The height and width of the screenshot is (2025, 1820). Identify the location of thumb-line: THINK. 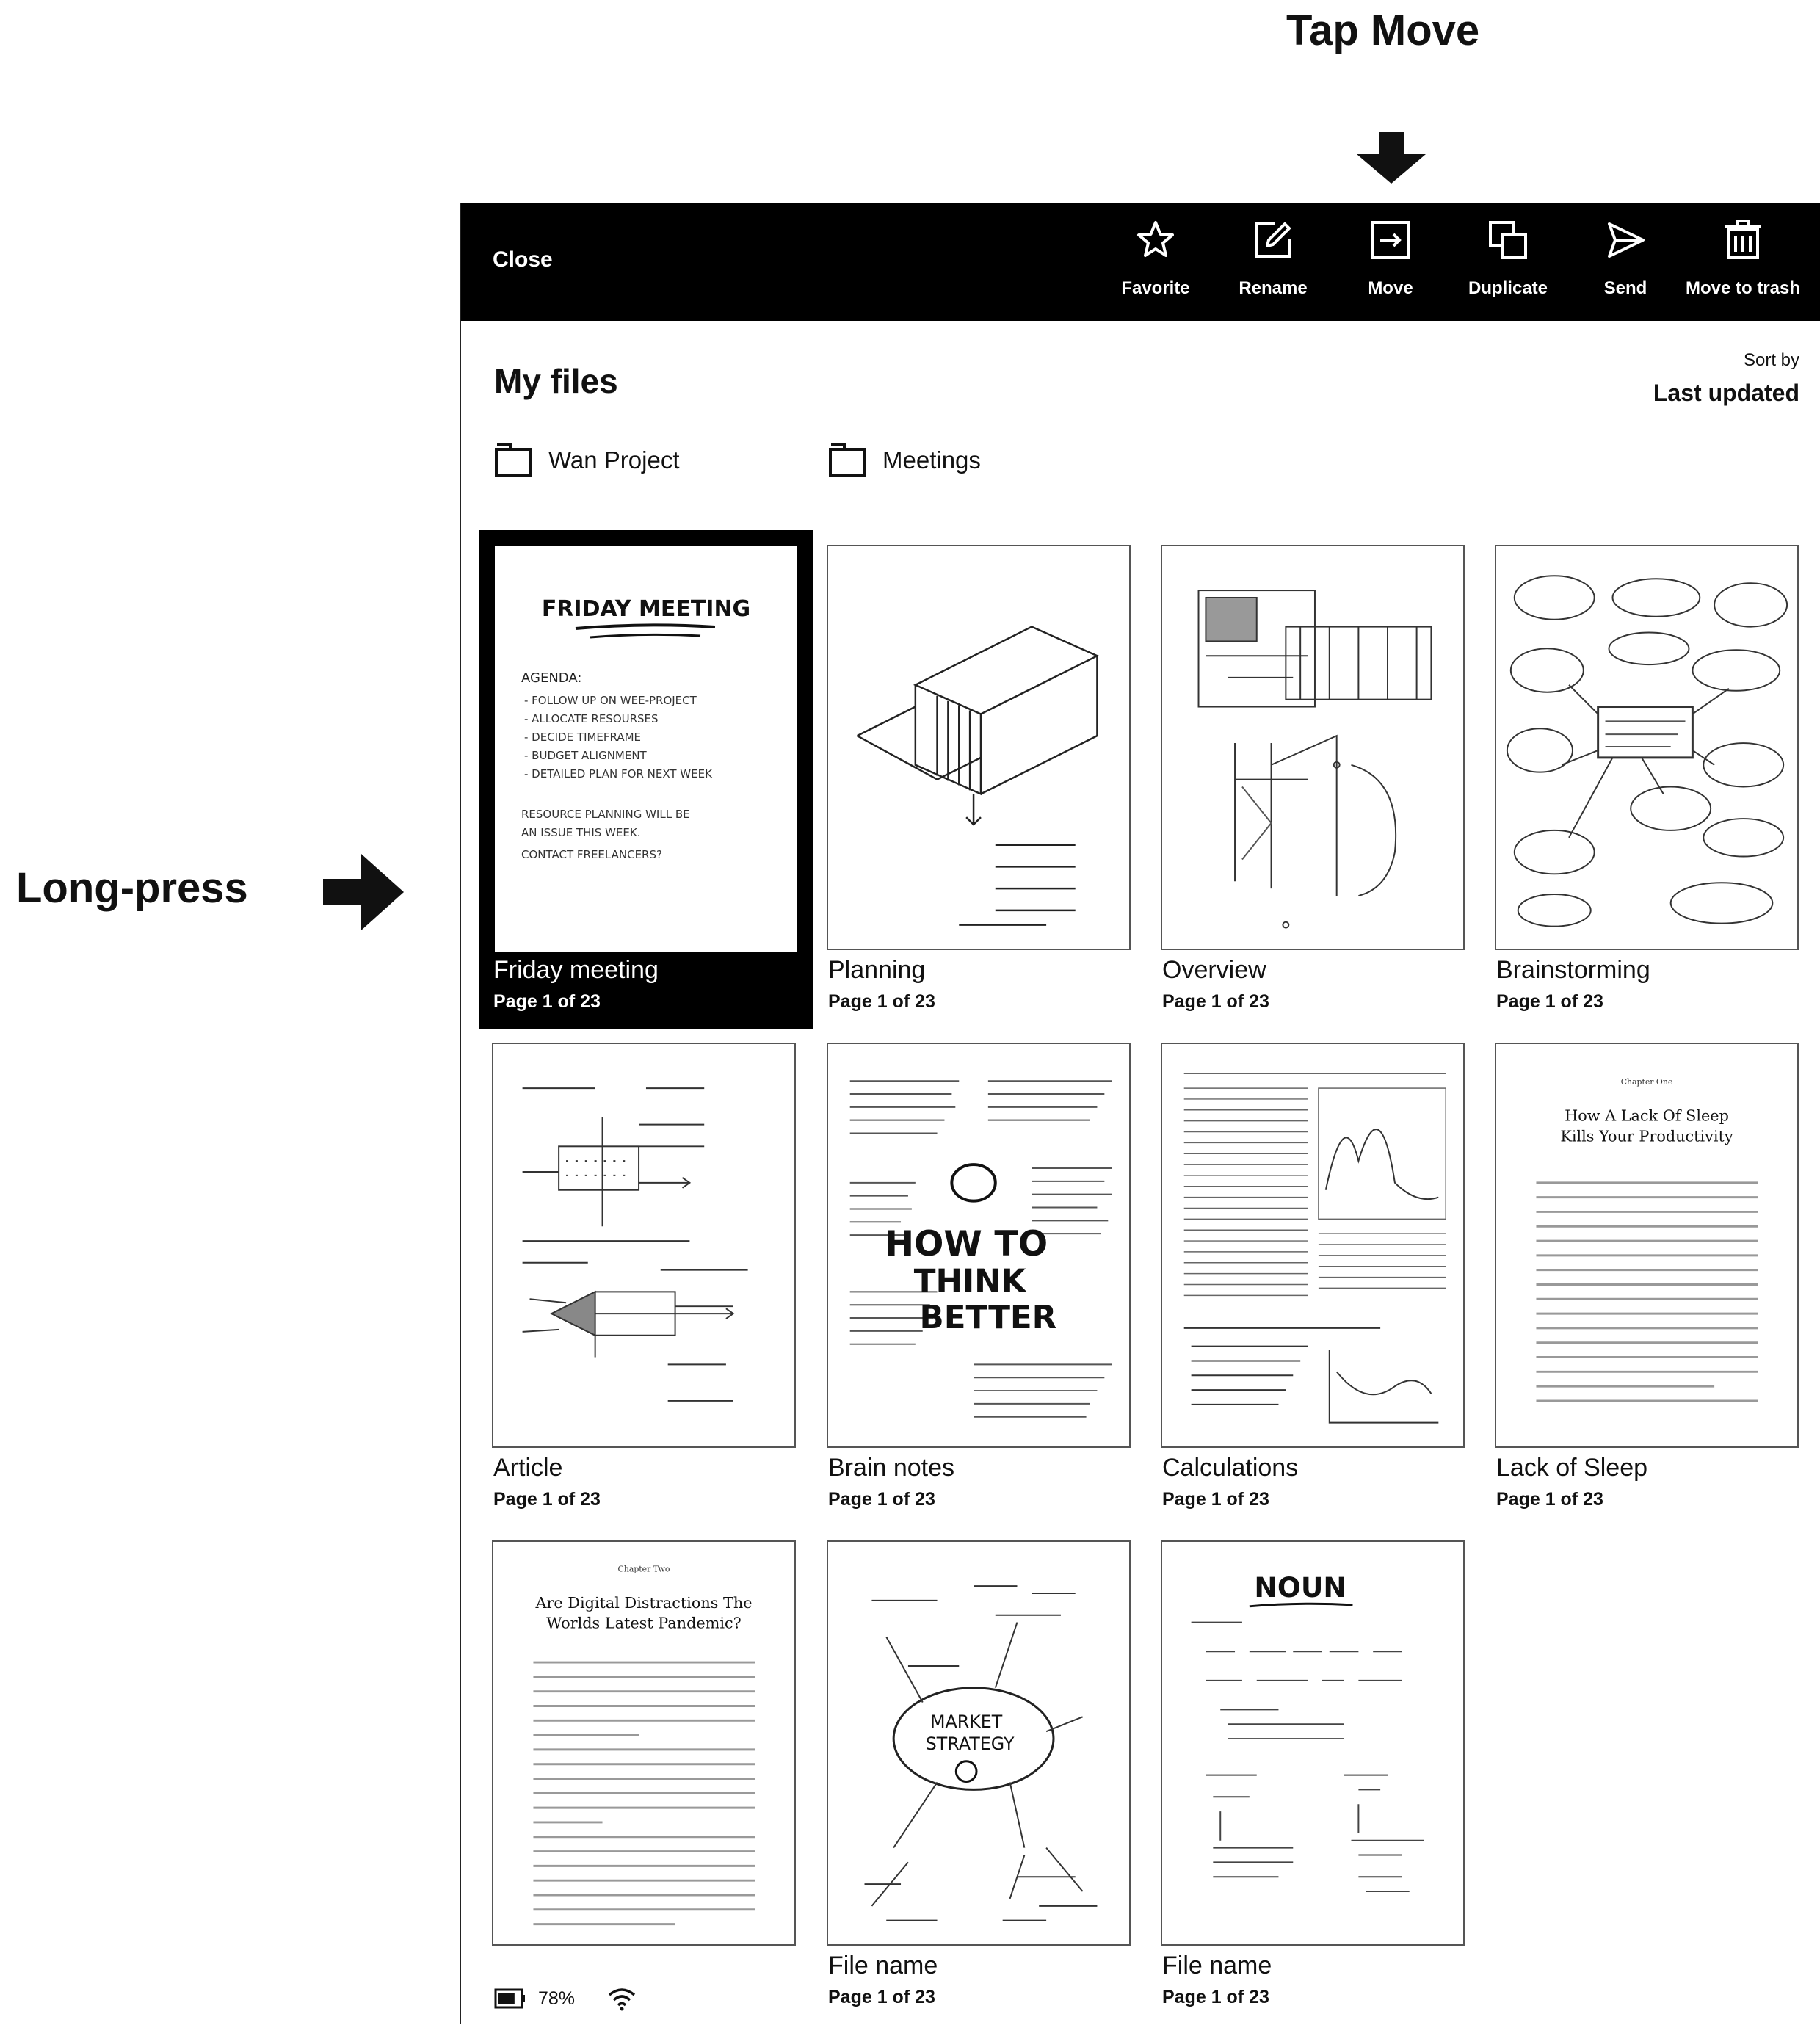
(971, 1281).